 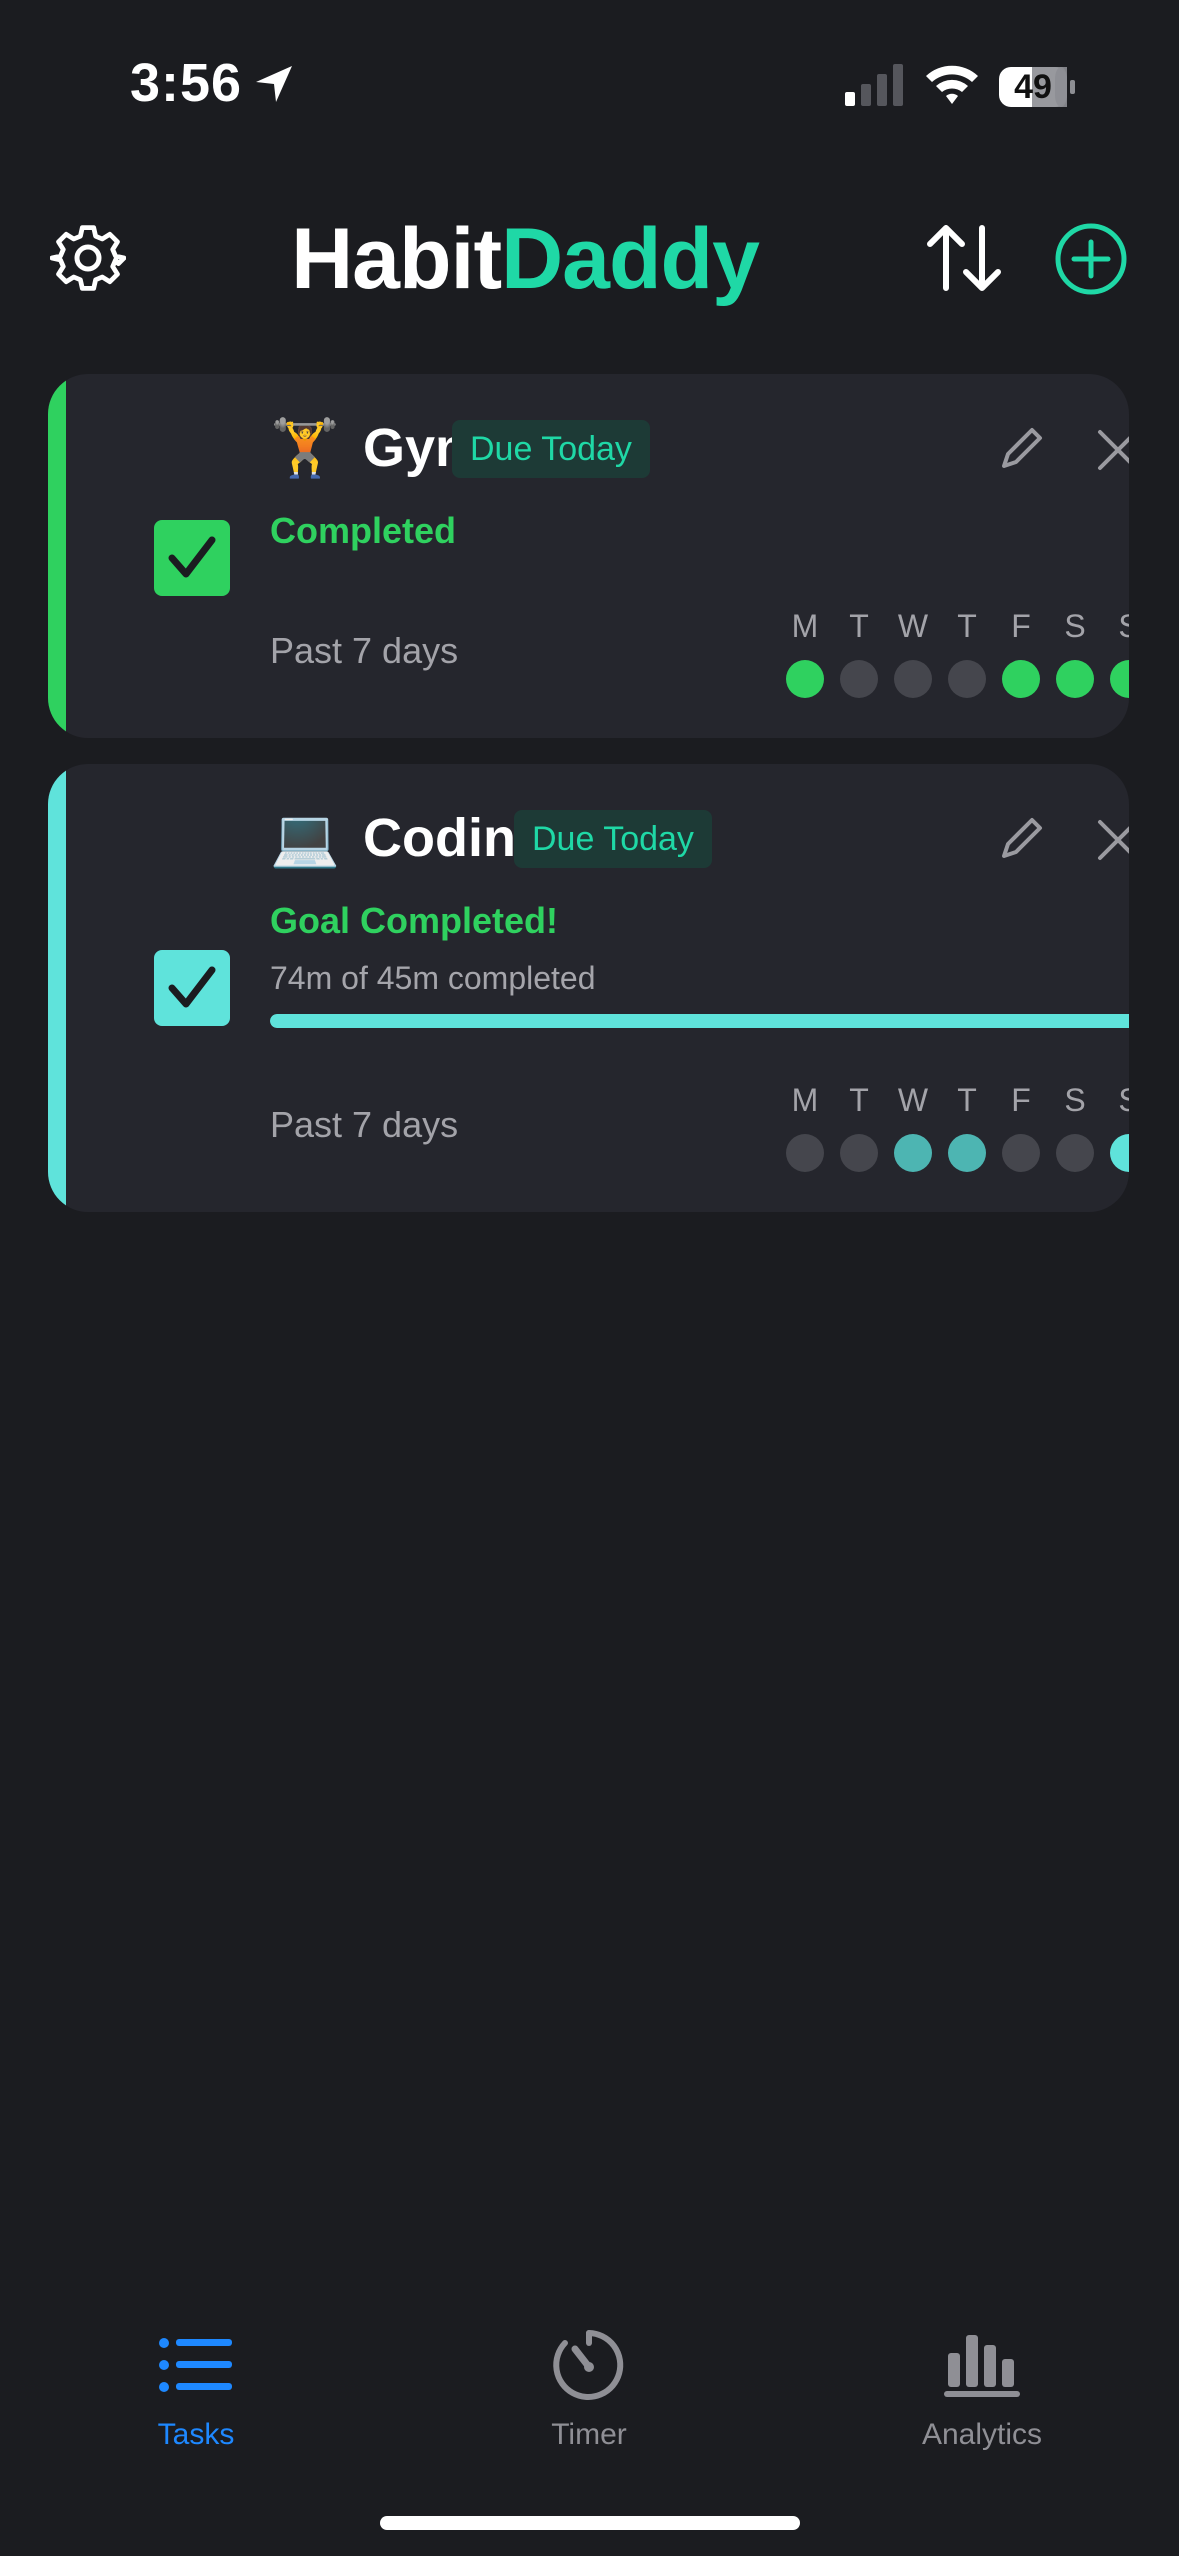 I want to click on habit-status: Completed, so click(x=363, y=530).